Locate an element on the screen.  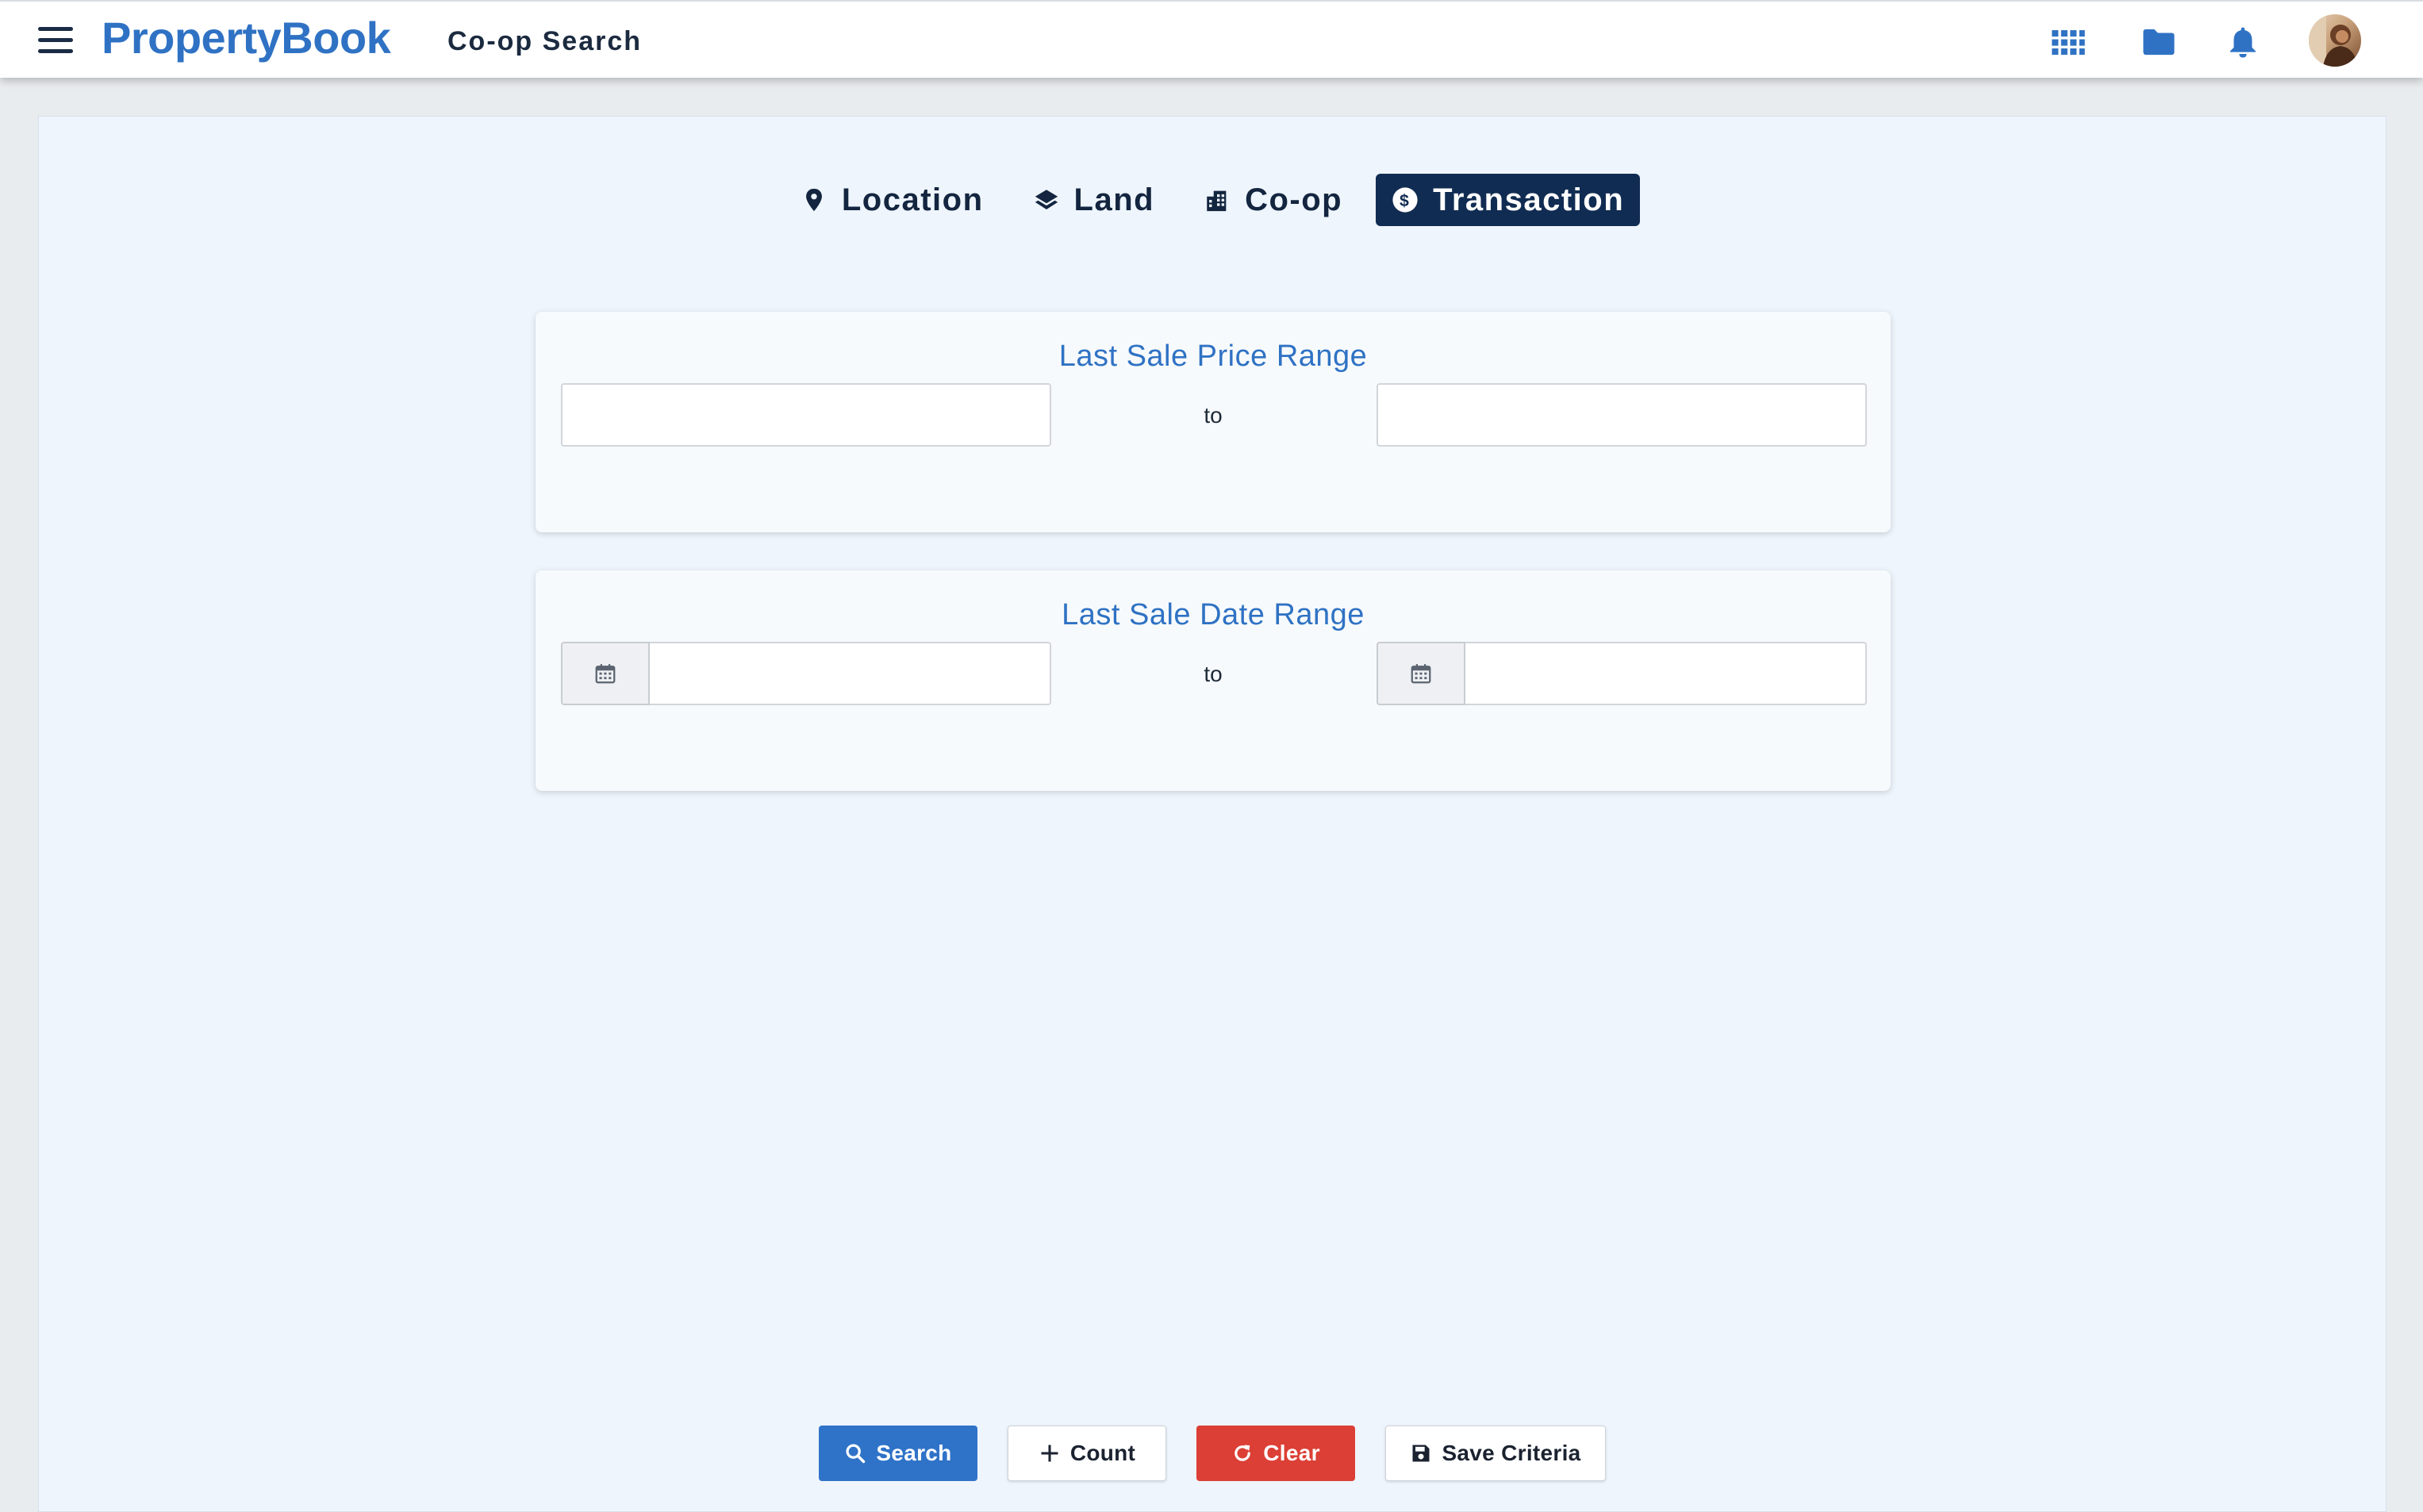
end-date-calendar-button is located at coordinates (1421, 674).